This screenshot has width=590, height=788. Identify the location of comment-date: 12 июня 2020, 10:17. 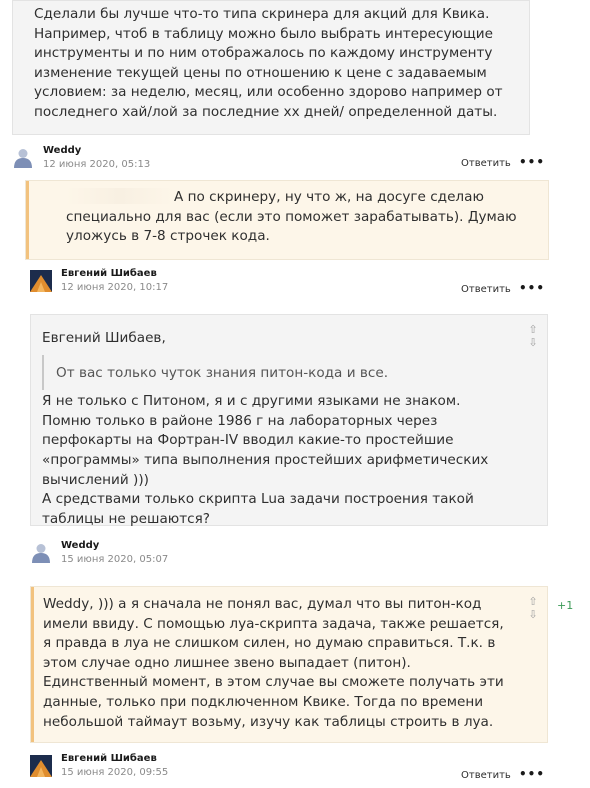
(115, 287).